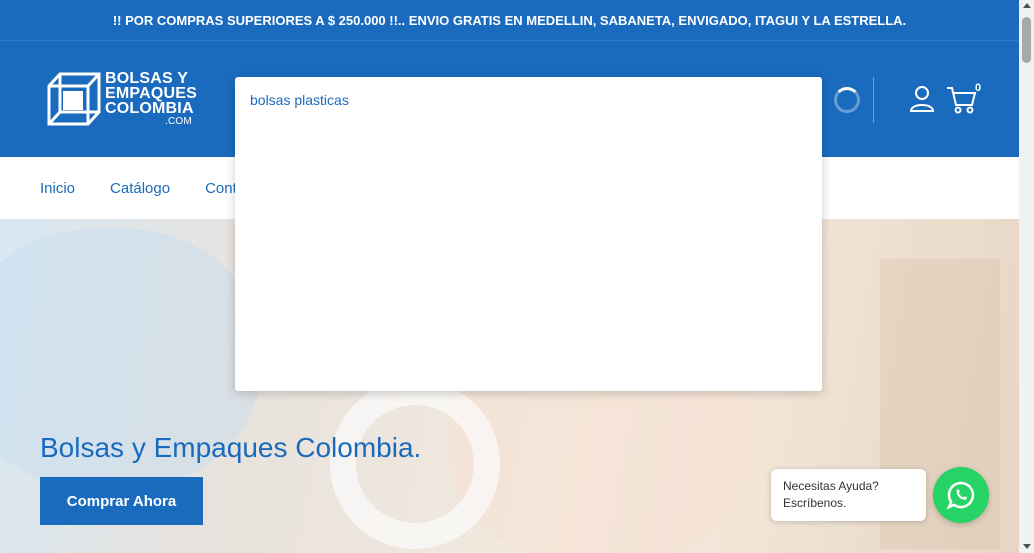 The width and height of the screenshot is (1034, 553). I want to click on loading-spinner-icon, so click(847, 100).